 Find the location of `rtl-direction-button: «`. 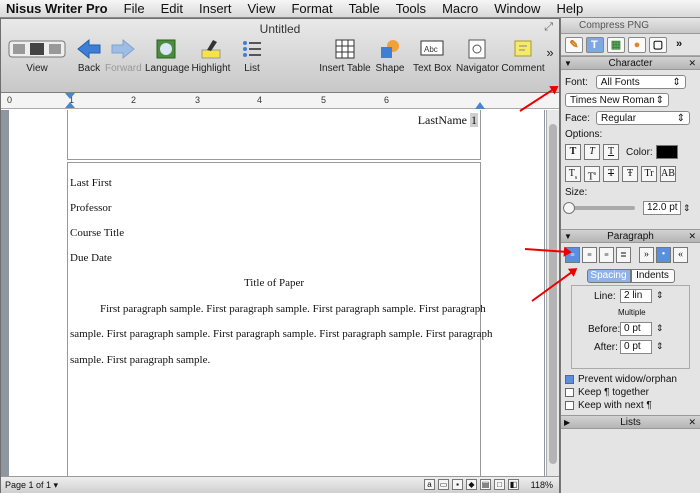

rtl-direction-button: « is located at coordinates (680, 255).